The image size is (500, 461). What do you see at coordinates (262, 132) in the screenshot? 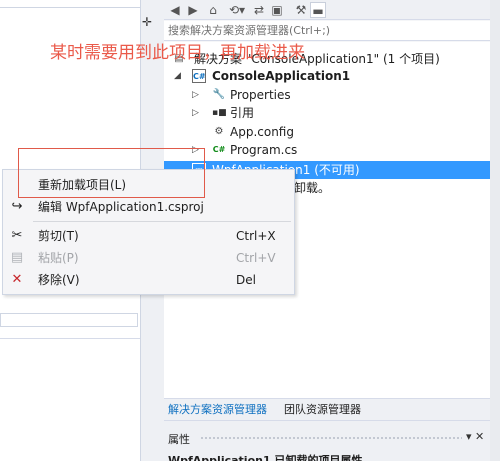
I see `tree-item-label: App.config` at bounding box center [262, 132].